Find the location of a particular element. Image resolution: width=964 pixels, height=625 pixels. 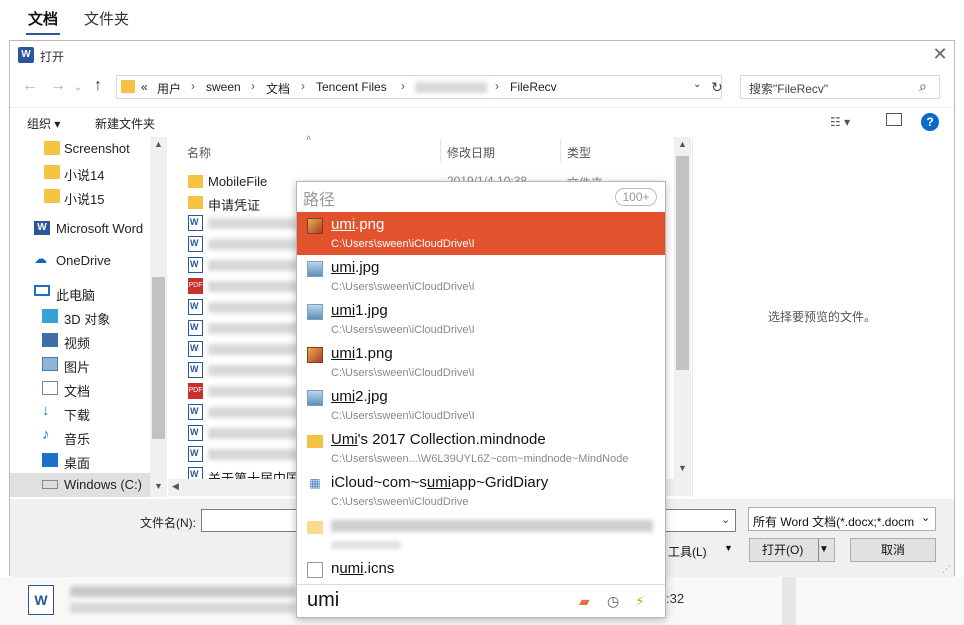

breadcrumb-item: sween is located at coordinates (223, 87).